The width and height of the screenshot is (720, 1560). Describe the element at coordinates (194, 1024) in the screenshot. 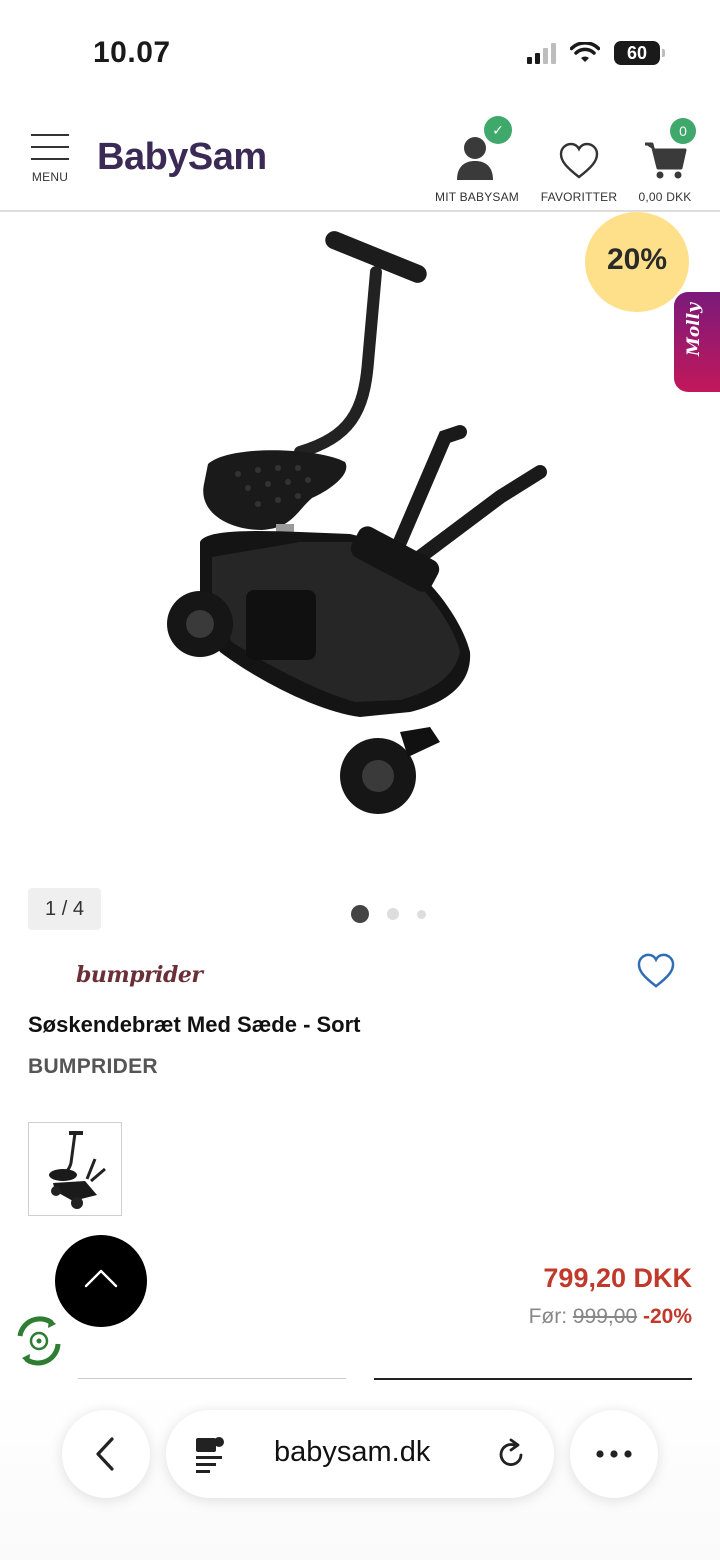

I see `product-title: Søskendebræt Med Sæde - Sort` at that location.